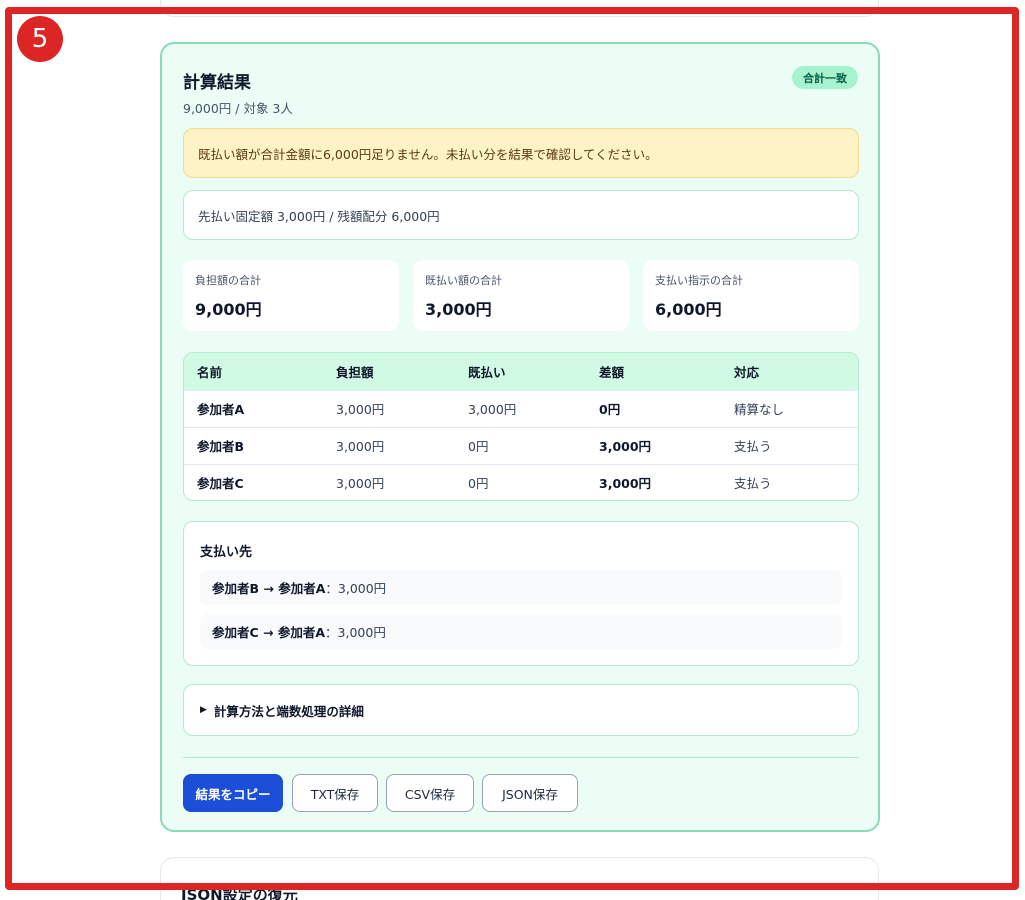  Describe the element at coordinates (221, 446) in the screenshot. I see `cell-name: 参加者B` at that location.